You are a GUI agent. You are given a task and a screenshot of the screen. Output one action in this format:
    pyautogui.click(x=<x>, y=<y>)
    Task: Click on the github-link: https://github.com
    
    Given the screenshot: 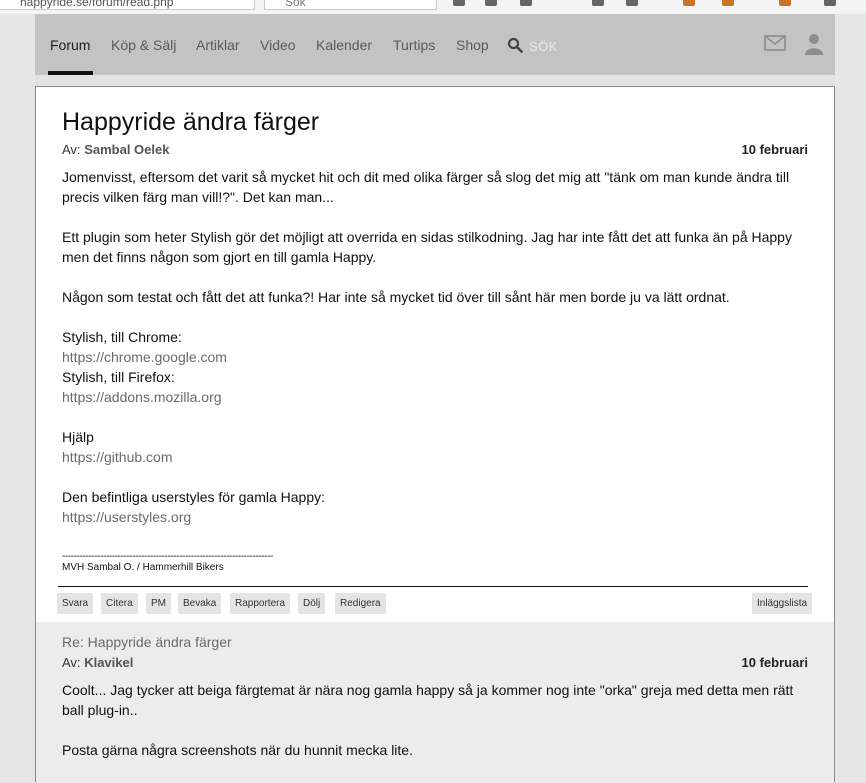 What is the action you would take?
    pyautogui.click(x=437, y=457)
    